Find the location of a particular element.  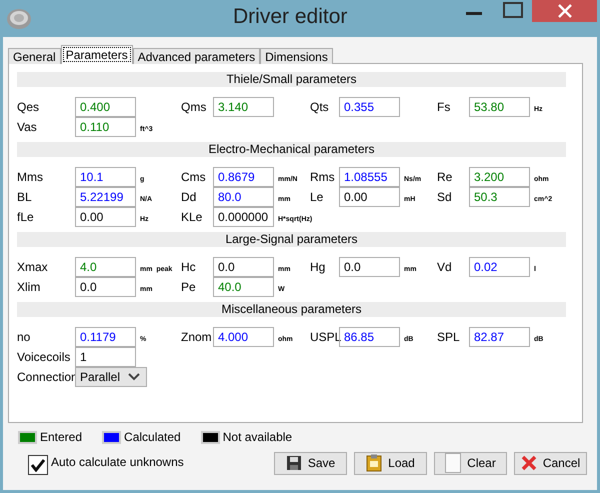

cross-icon is located at coordinates (528, 463).